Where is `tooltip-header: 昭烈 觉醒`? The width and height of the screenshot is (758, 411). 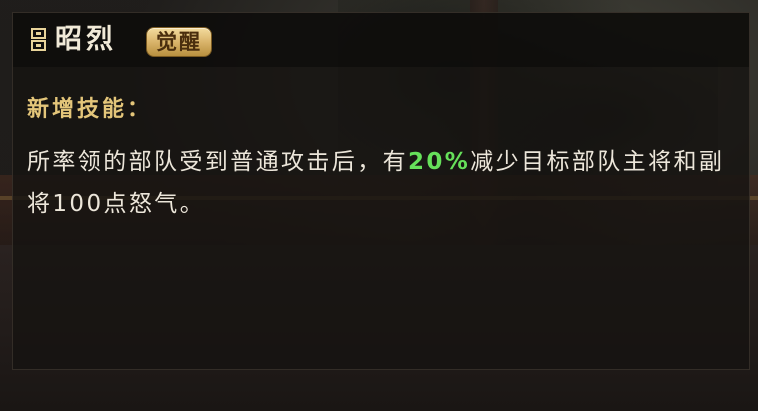 tooltip-header: 昭烈 觉醒 is located at coordinates (381, 40).